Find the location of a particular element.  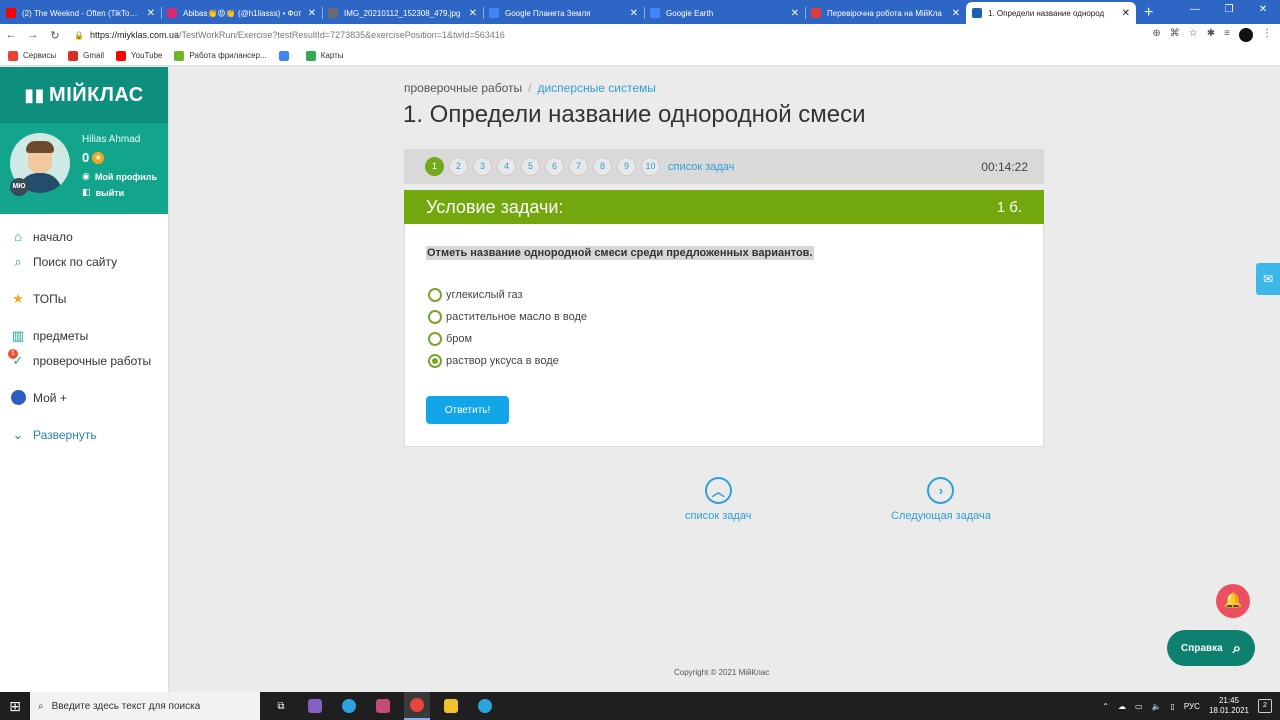

browser-tab: Abibas👏😡👏 (@h1liasss) • Фот ✕ is located at coordinates (241, 13).